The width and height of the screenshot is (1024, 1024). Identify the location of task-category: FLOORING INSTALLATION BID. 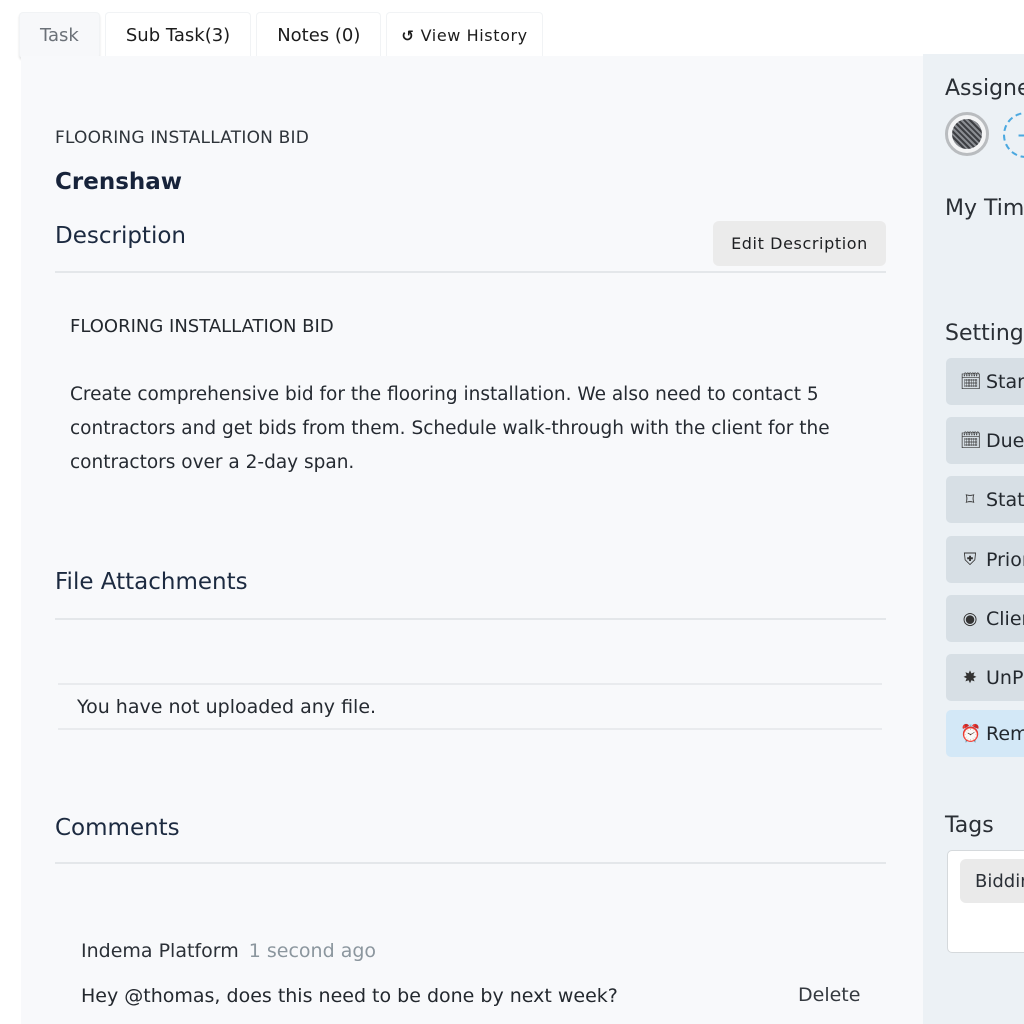
(182, 138).